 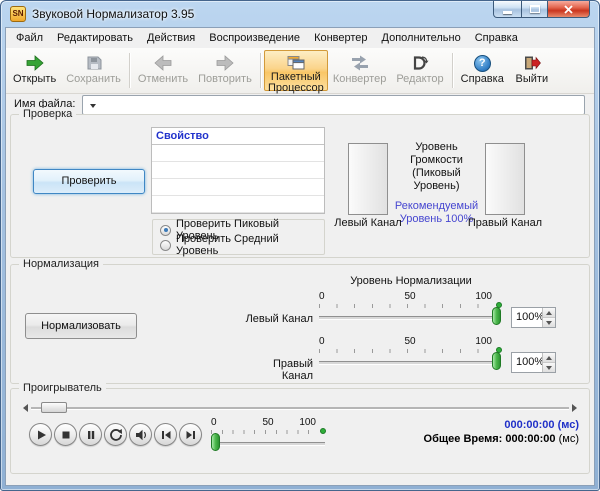 What do you see at coordinates (29, 38) in the screenshot?
I see `menu-file: Файл` at bounding box center [29, 38].